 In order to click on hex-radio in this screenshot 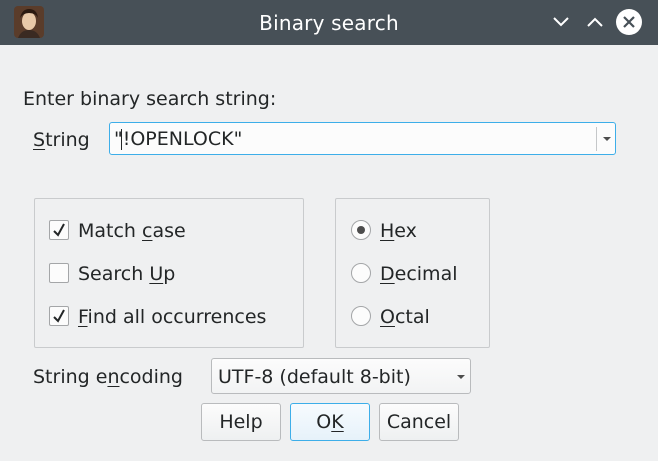, I will do `click(361, 230)`.